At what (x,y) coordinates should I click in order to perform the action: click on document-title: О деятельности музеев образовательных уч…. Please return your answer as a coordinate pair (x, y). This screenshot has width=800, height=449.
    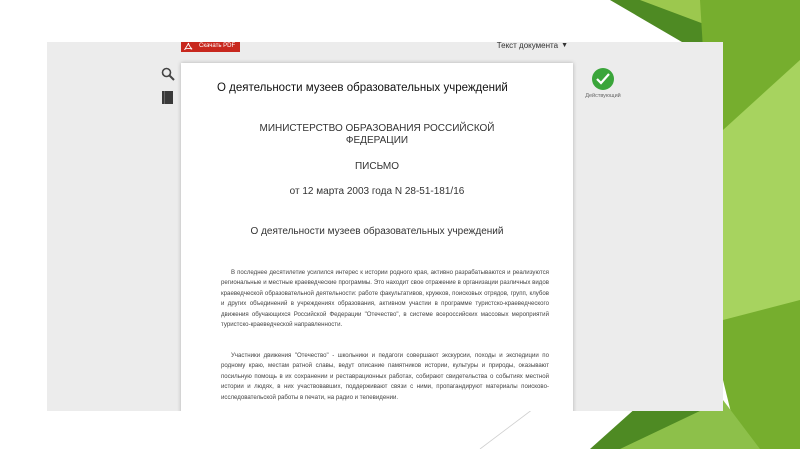
    Looking at the image, I should click on (362, 88).